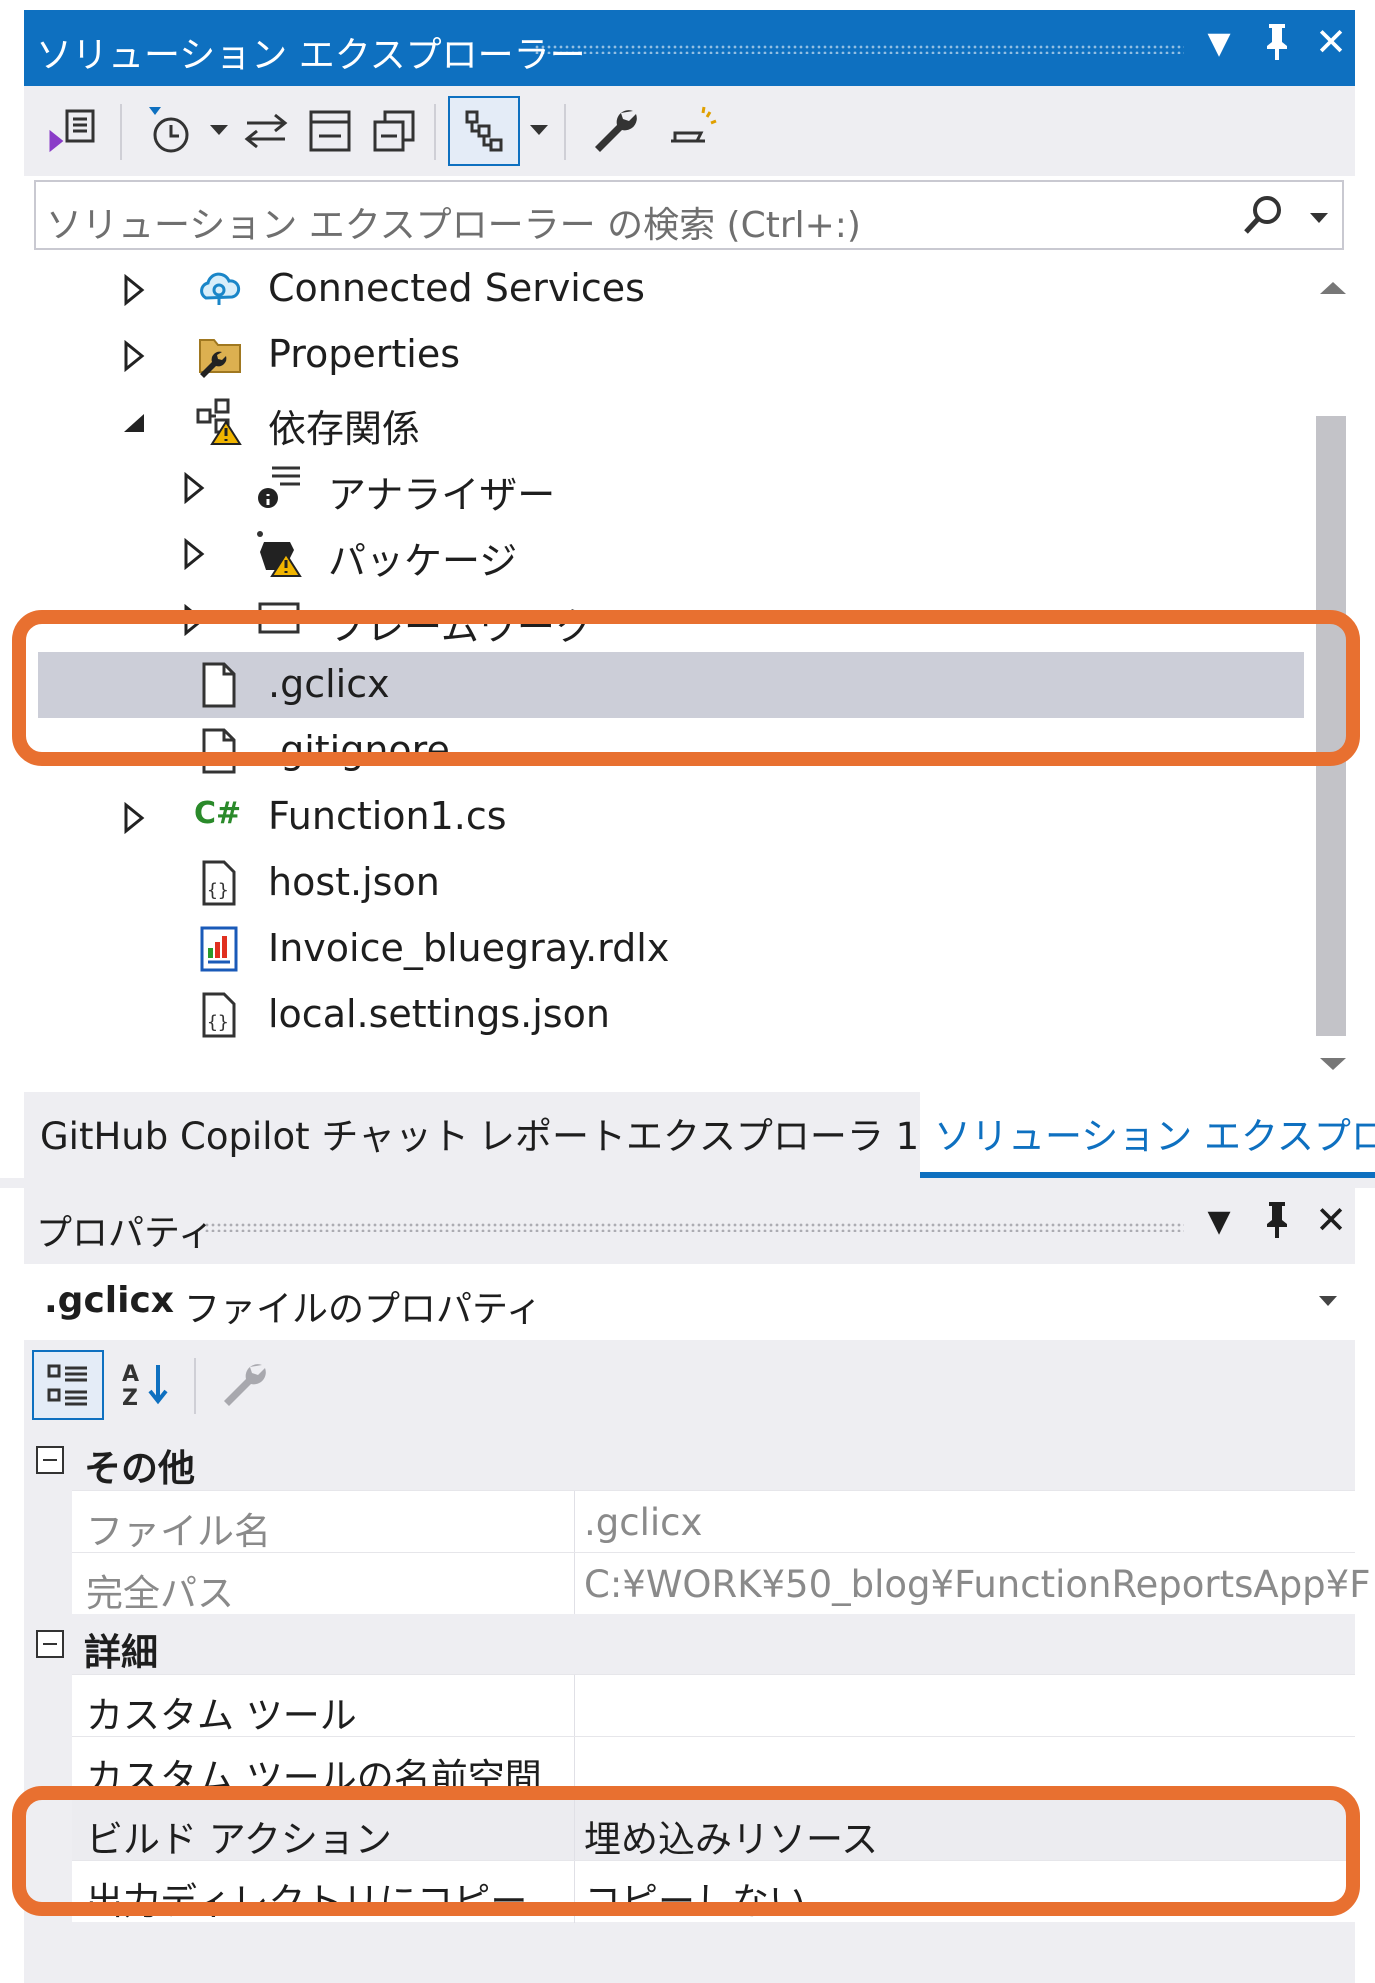 This screenshot has width=1375, height=1983. I want to click on category-name: 詳細, so click(121, 1652).